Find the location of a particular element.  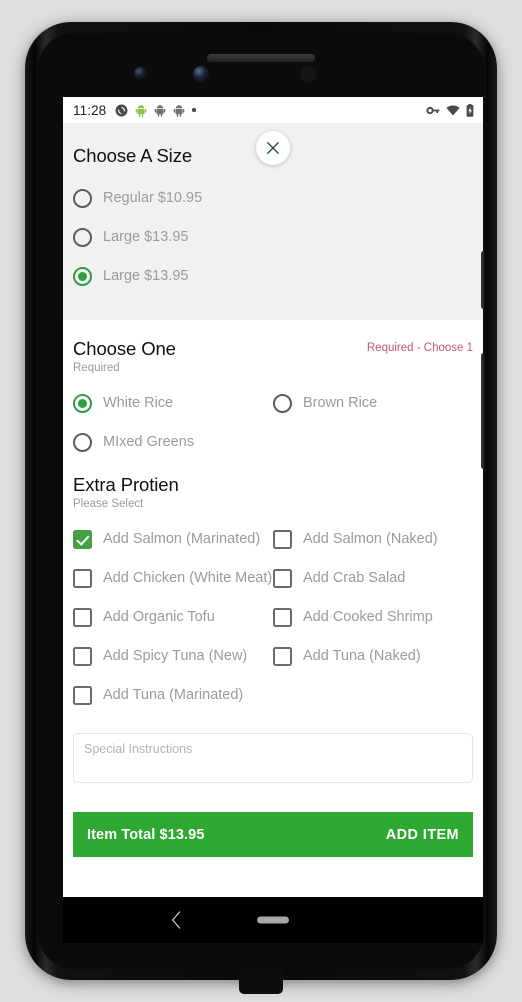

protein-option-chicken-white-meat: Add Chicken (White Meat) is located at coordinates (173, 578).